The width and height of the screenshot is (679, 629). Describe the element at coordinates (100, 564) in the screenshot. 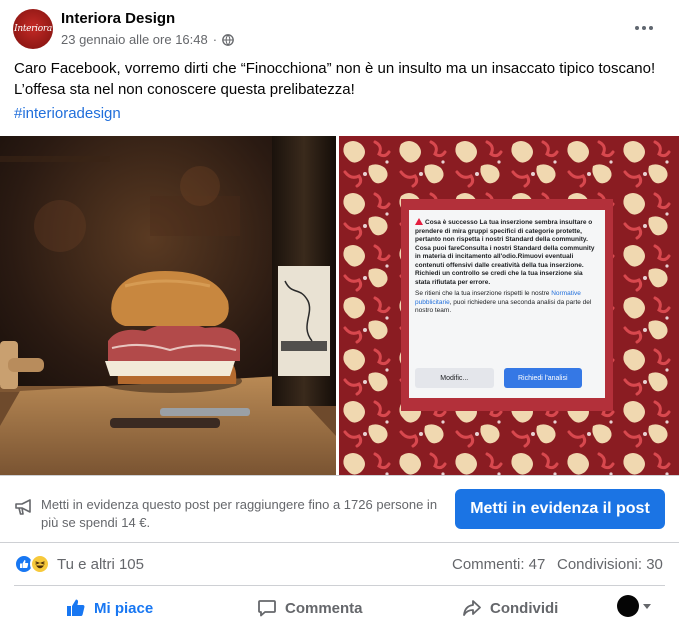

I see `reactions-summary: Tu e altri 105` at that location.